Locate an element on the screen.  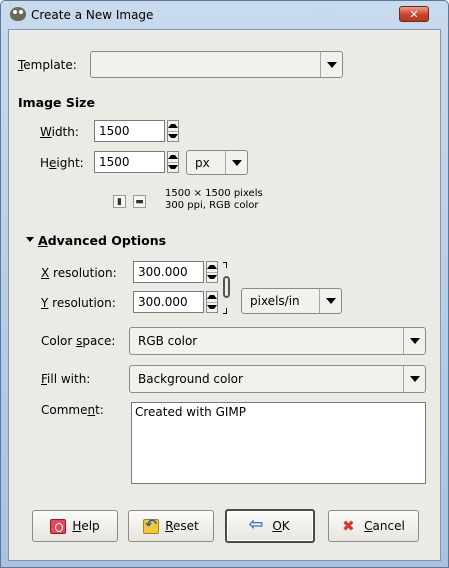
y-resolution-input: 300.000 is located at coordinates (168, 302).